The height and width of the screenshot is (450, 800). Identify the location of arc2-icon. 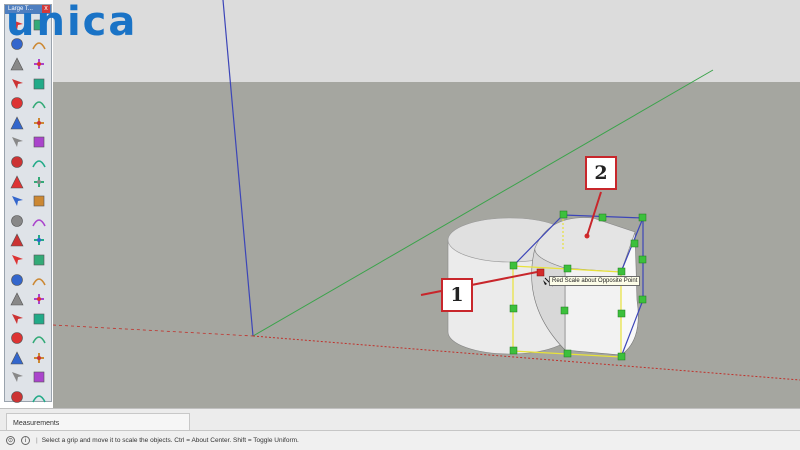
(39, 123).